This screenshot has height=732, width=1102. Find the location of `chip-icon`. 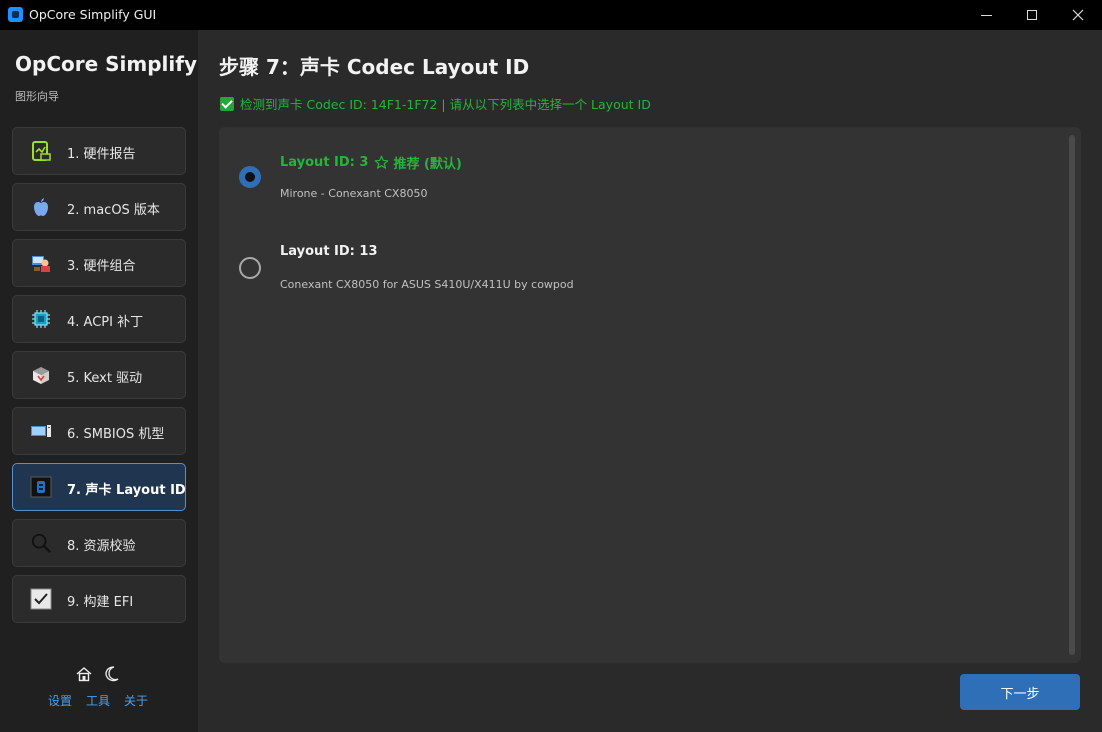

chip-icon is located at coordinates (41, 319).